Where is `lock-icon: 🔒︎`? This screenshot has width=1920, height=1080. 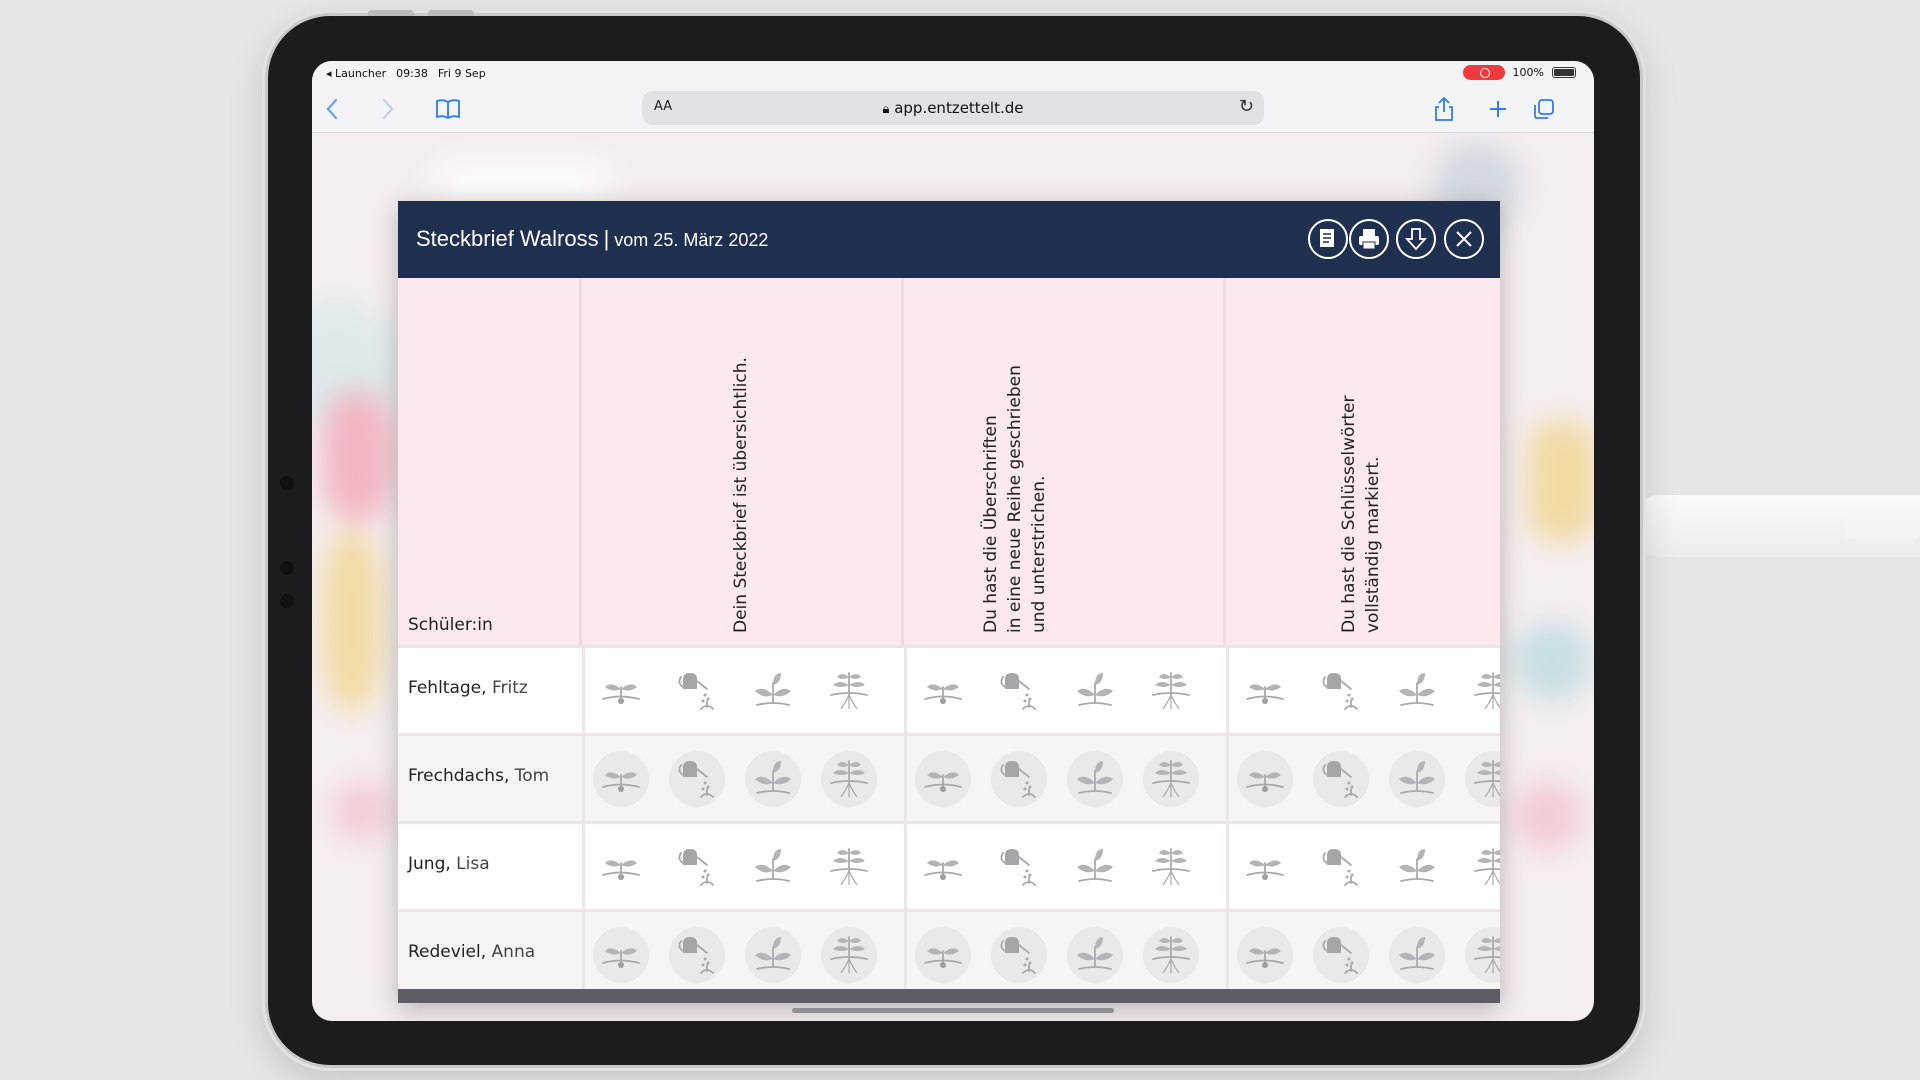
lock-icon: 🔒︎ is located at coordinates (886, 109).